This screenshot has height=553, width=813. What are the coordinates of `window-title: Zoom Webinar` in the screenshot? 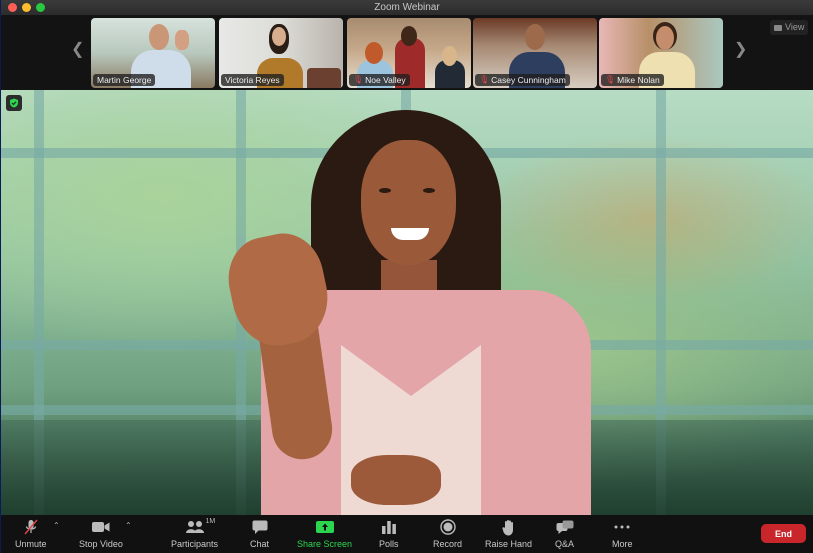 It's located at (407, 7).